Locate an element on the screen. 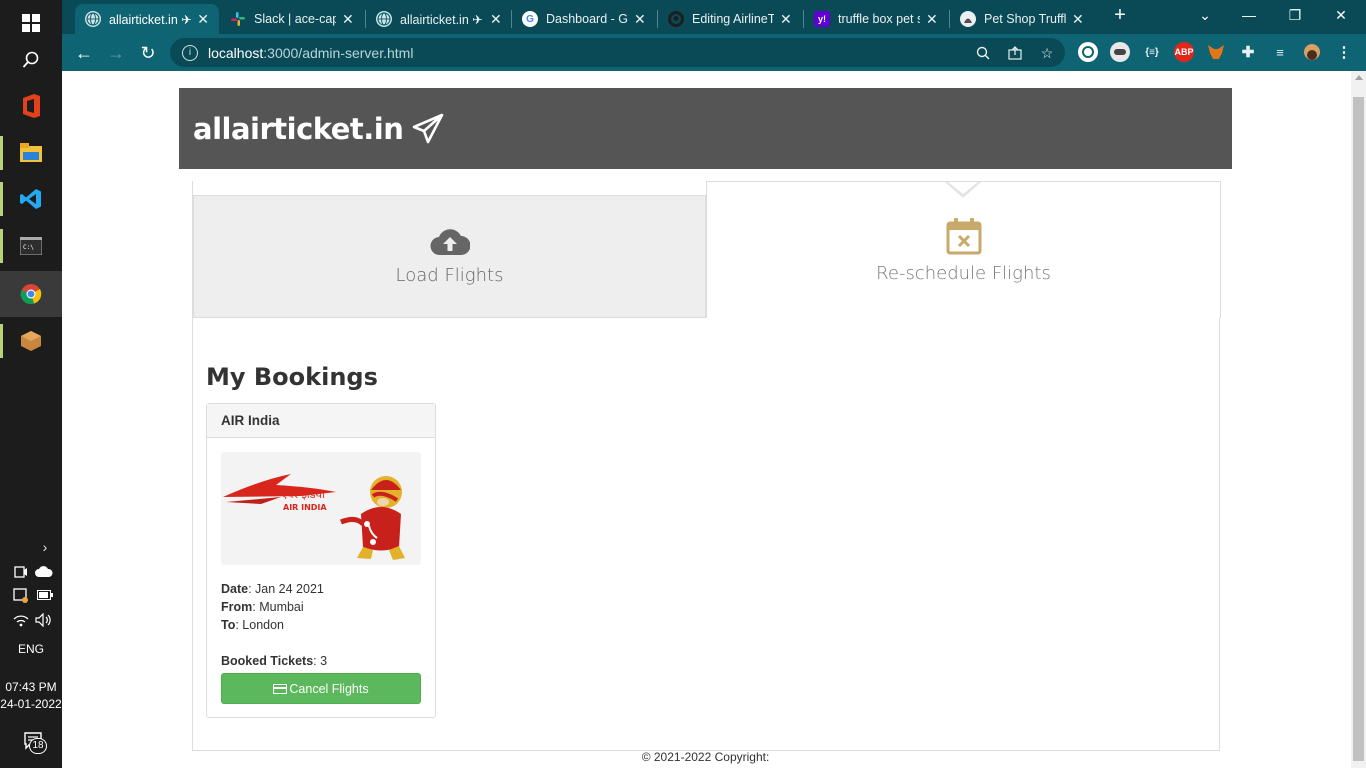  booking-airline: AIR India is located at coordinates (321, 421).